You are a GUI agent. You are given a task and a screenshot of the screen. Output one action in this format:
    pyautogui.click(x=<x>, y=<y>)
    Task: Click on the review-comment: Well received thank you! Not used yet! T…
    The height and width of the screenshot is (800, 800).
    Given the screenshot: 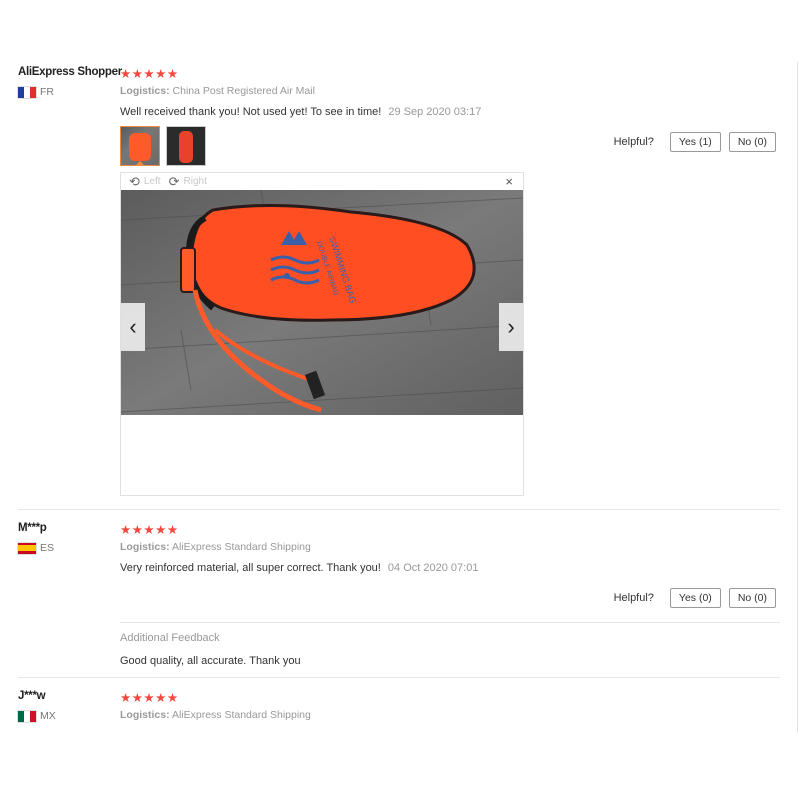 What is the action you would take?
    pyautogui.click(x=300, y=112)
    